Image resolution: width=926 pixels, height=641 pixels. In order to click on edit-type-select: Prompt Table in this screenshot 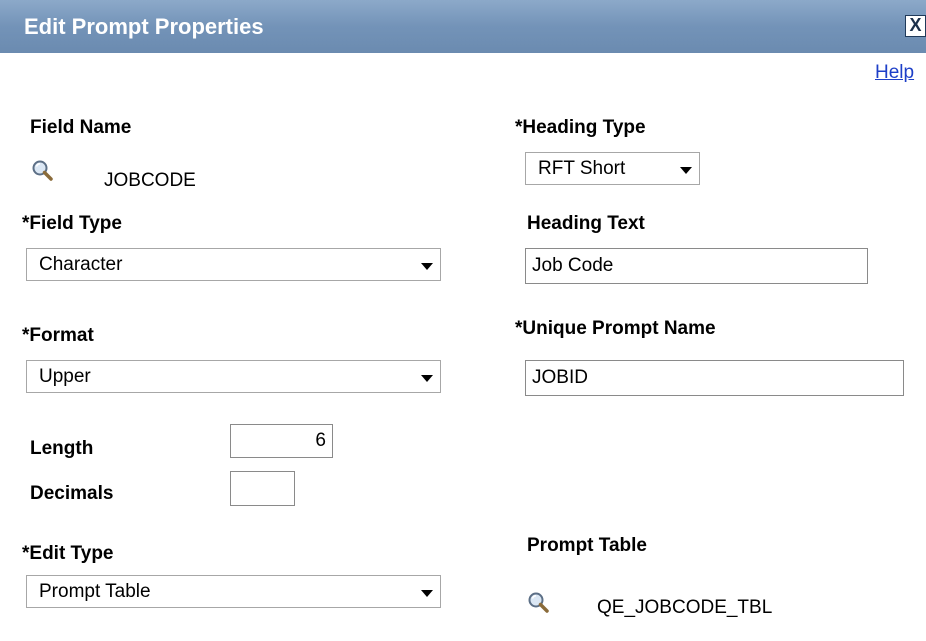, I will do `click(233, 591)`.